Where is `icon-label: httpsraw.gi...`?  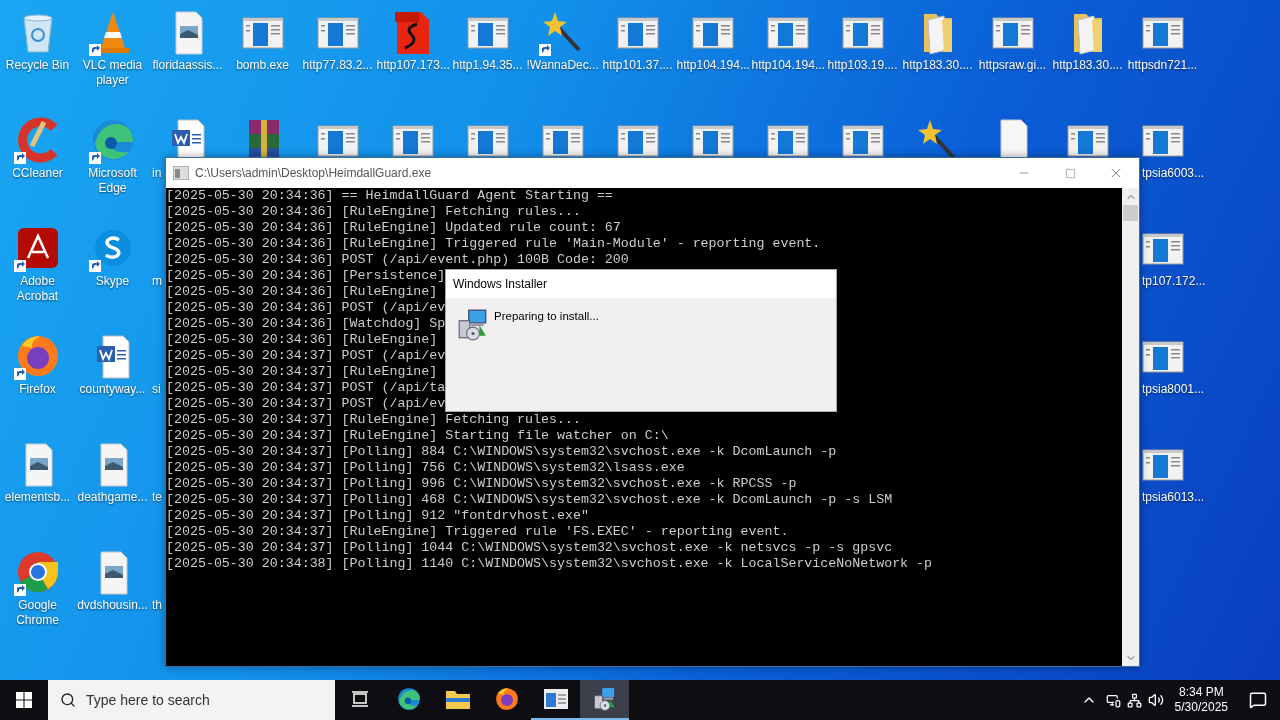
icon-label: httpsraw.gi... is located at coordinates (1012, 65).